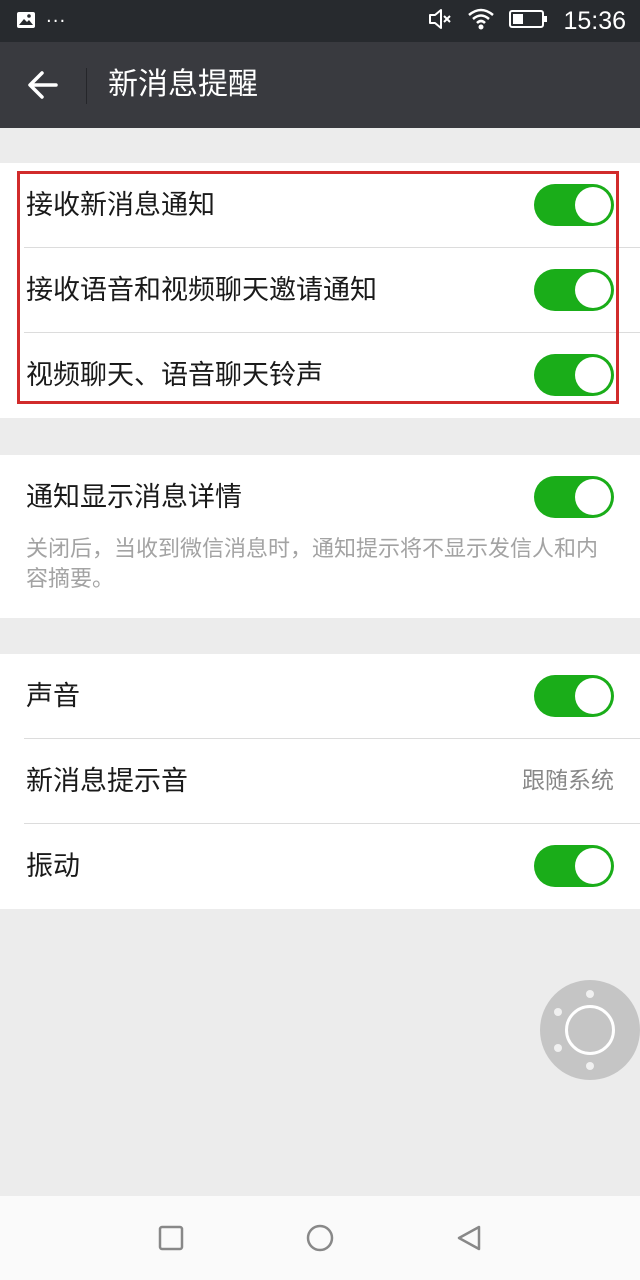  What do you see at coordinates (86, 86) in the screenshot?
I see `app-bar-divider` at bounding box center [86, 86].